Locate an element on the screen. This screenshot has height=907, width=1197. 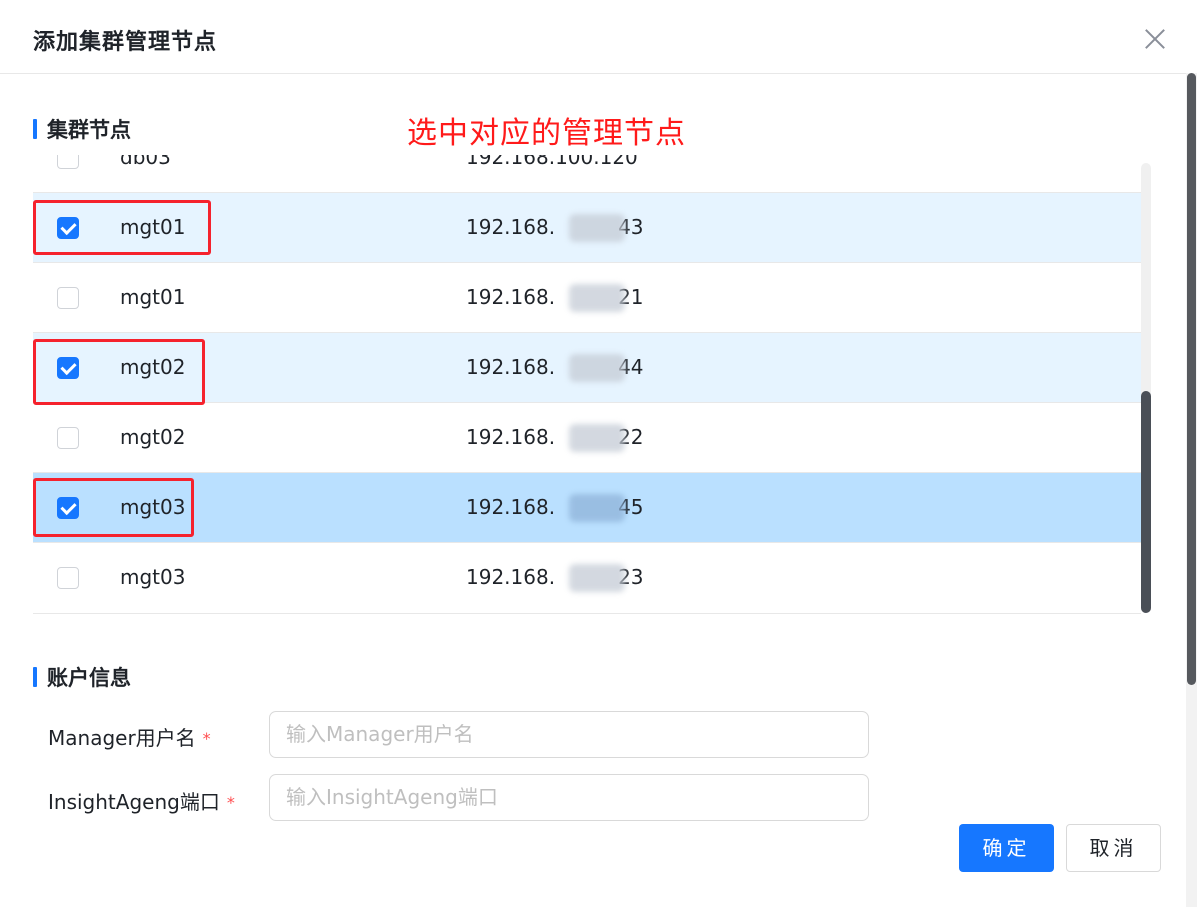
node-ip: 192.168.100.120 is located at coordinates (552, 162).